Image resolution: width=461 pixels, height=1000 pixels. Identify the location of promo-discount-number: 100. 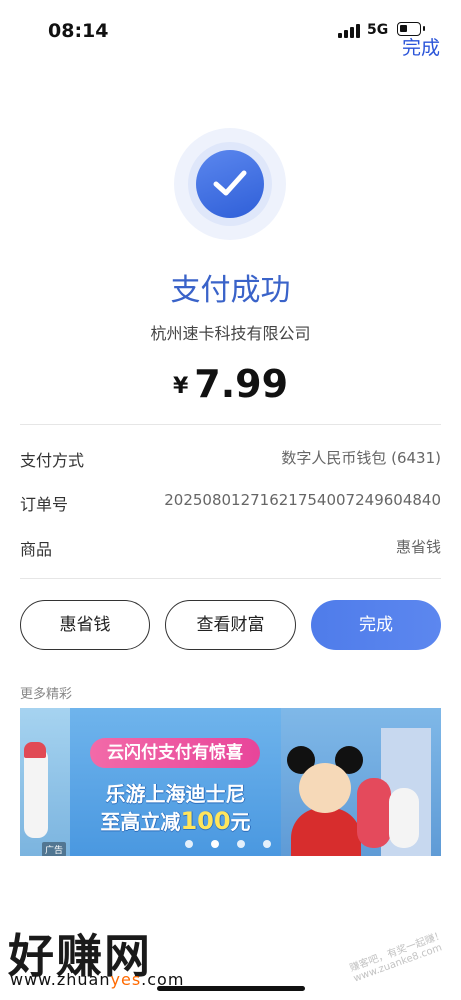
(205, 821).